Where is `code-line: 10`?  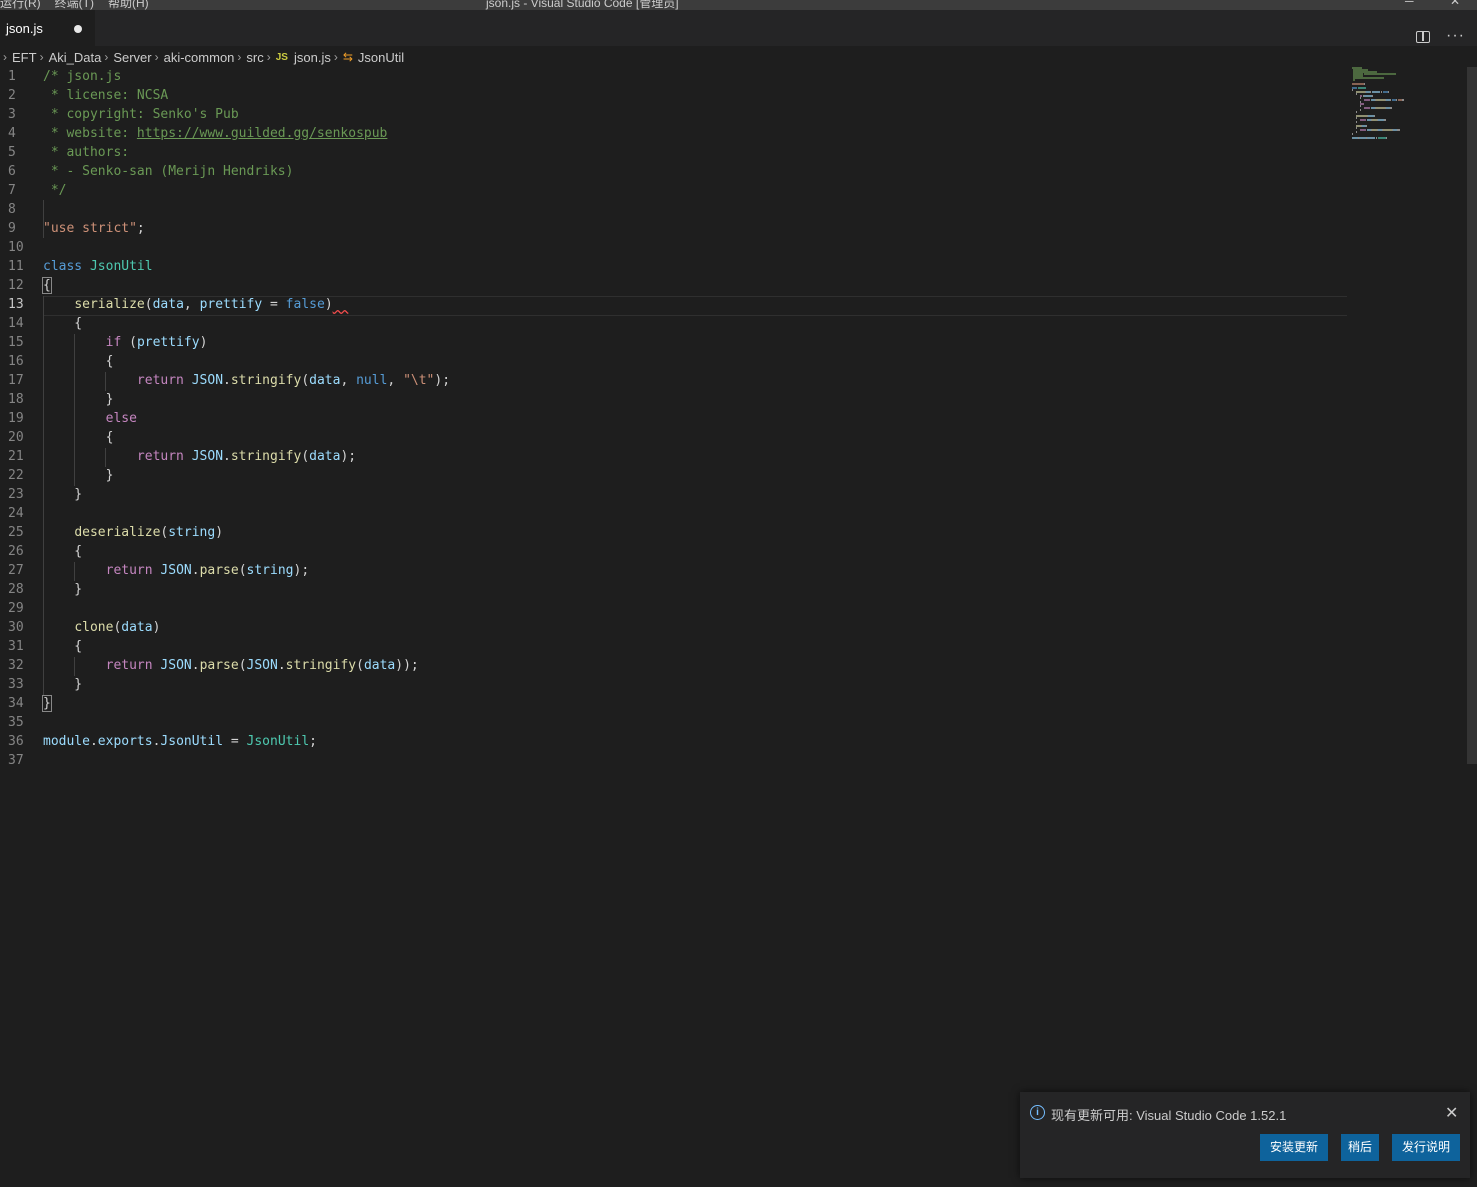 code-line: 10 is located at coordinates (673, 247).